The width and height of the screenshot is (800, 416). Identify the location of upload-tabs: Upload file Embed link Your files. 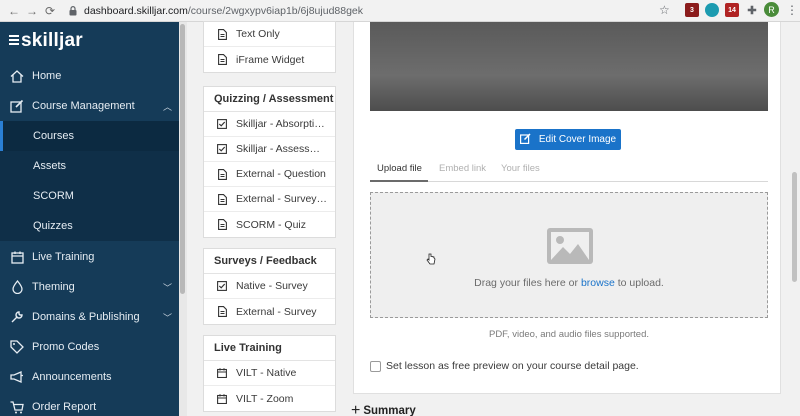
(569, 169).